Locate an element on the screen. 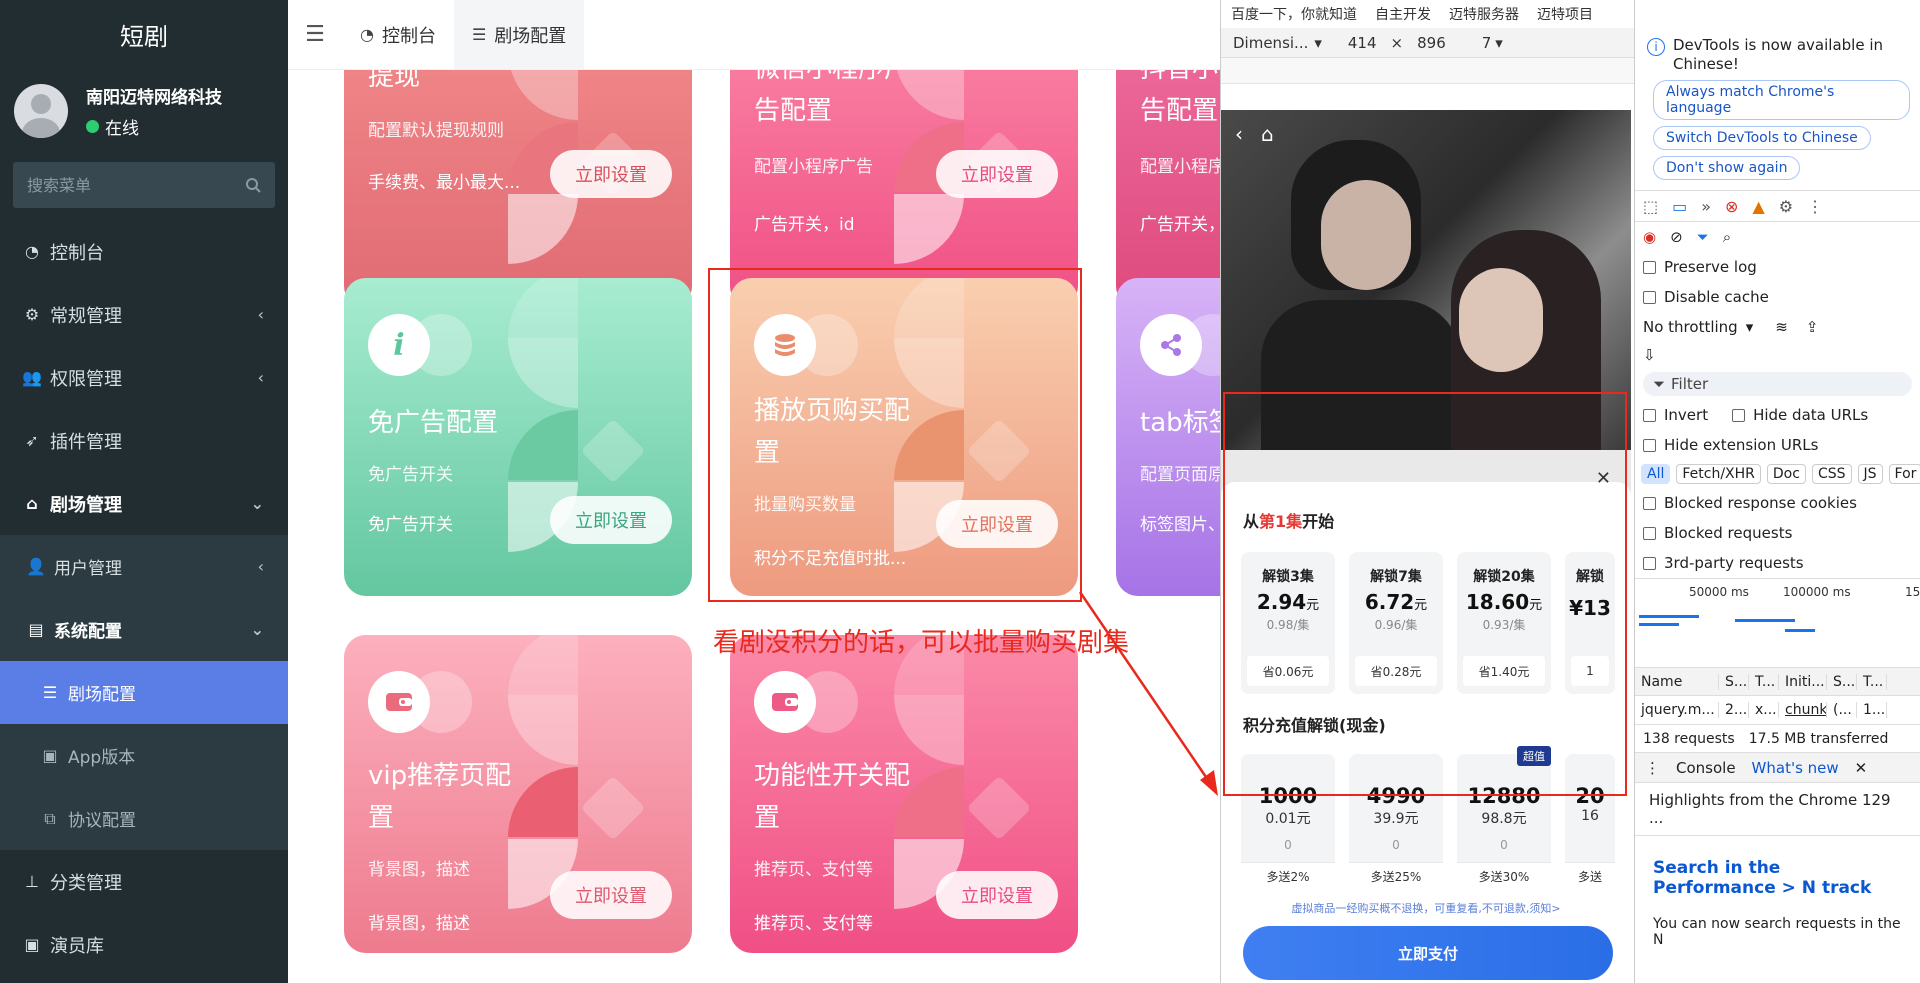 The height and width of the screenshot is (983, 1920). sidebar-item-general: ⚙ 常规管理 ‹ is located at coordinates (144, 314).